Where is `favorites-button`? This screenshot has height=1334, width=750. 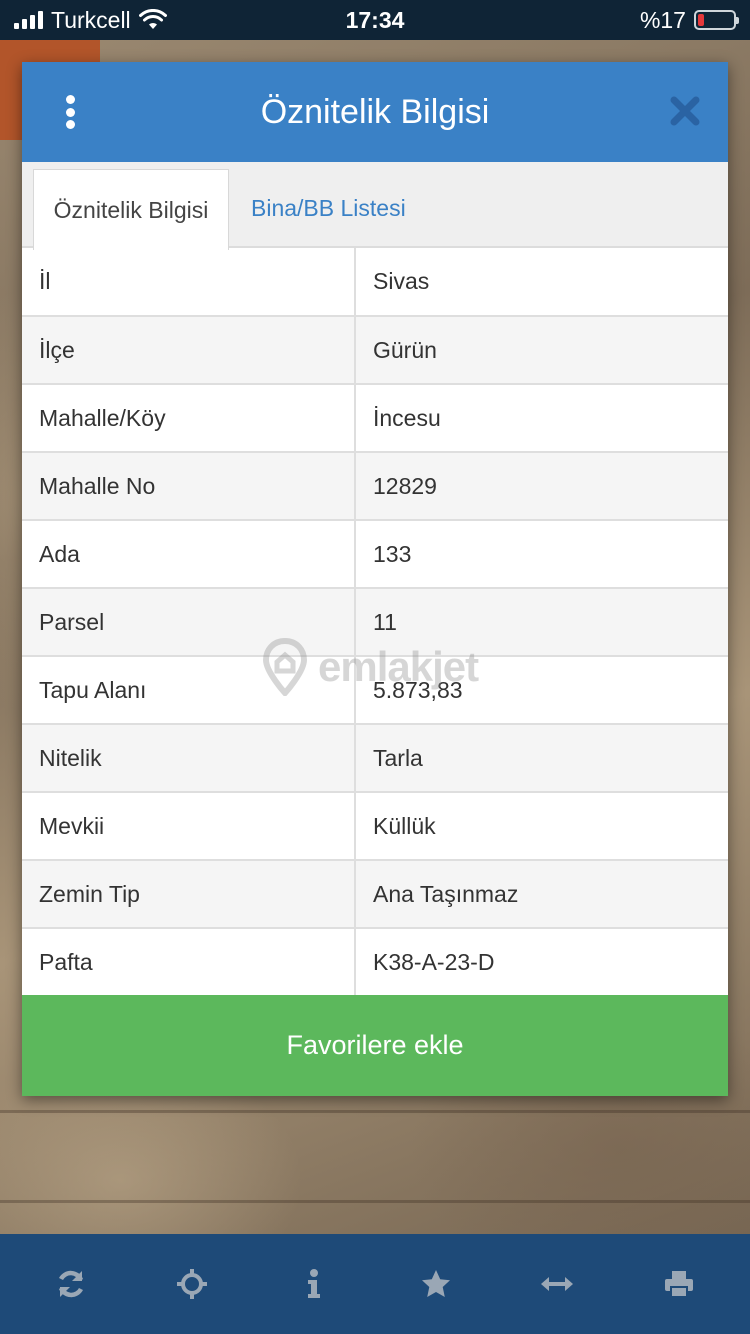 favorites-button is located at coordinates (436, 1284).